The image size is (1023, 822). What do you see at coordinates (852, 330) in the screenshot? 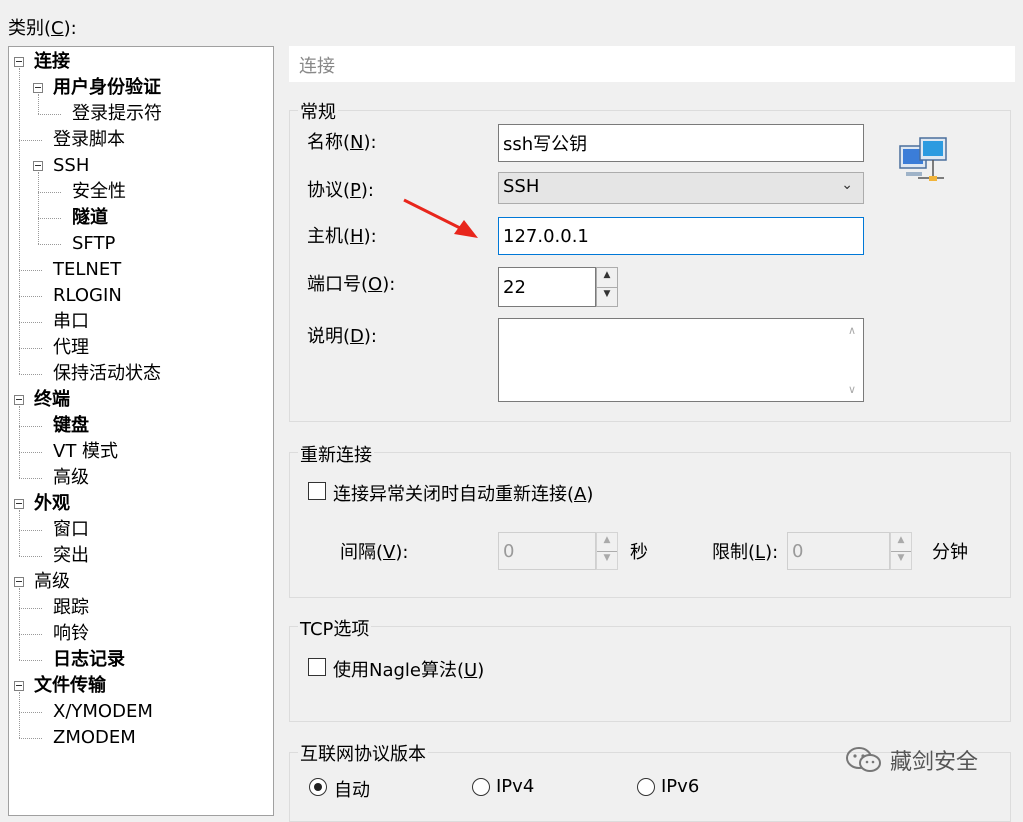
I see `scroll-up-icon: ∧` at bounding box center [852, 330].